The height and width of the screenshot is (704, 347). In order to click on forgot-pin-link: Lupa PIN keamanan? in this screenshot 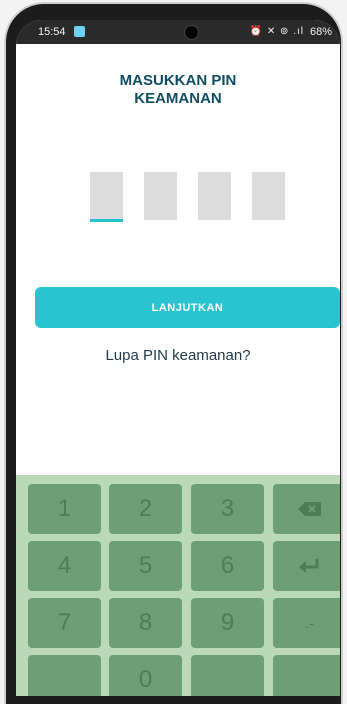, I will do `click(178, 355)`.